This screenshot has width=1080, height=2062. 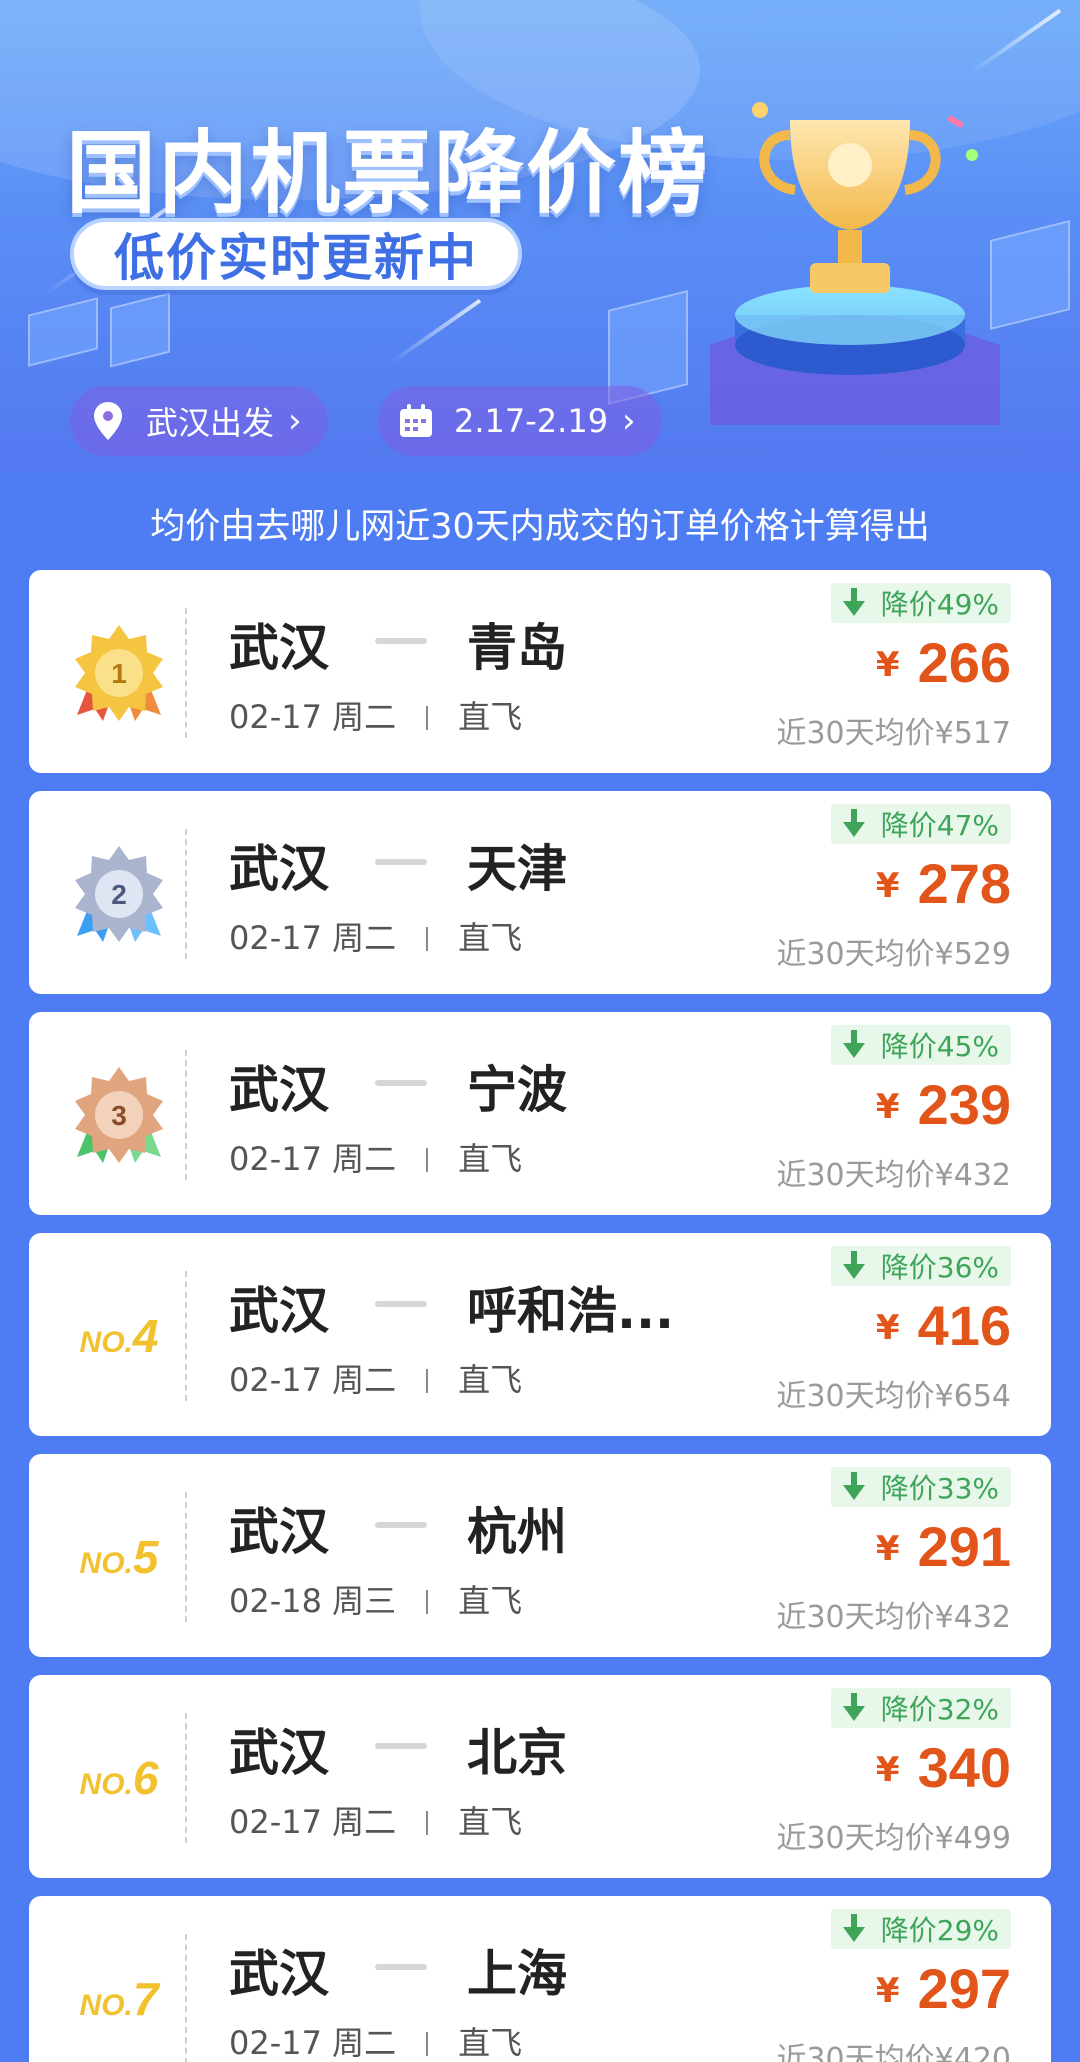 I want to click on rank-label: NO.5, so click(x=119, y=1557).